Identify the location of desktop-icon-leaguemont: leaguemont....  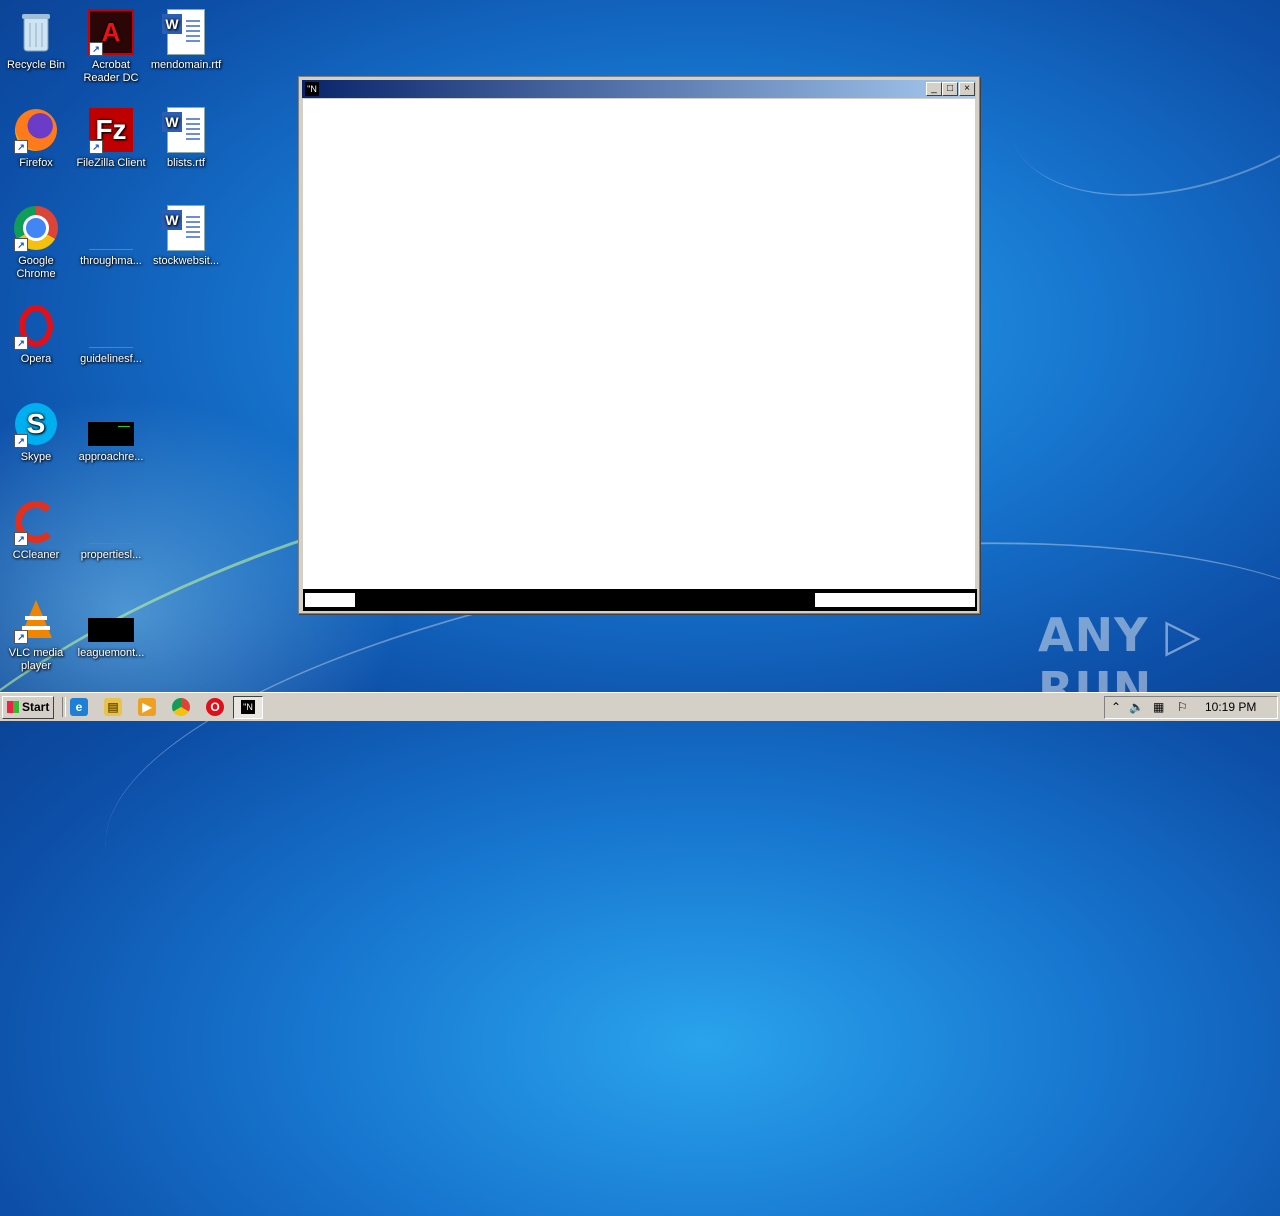
(111, 628).